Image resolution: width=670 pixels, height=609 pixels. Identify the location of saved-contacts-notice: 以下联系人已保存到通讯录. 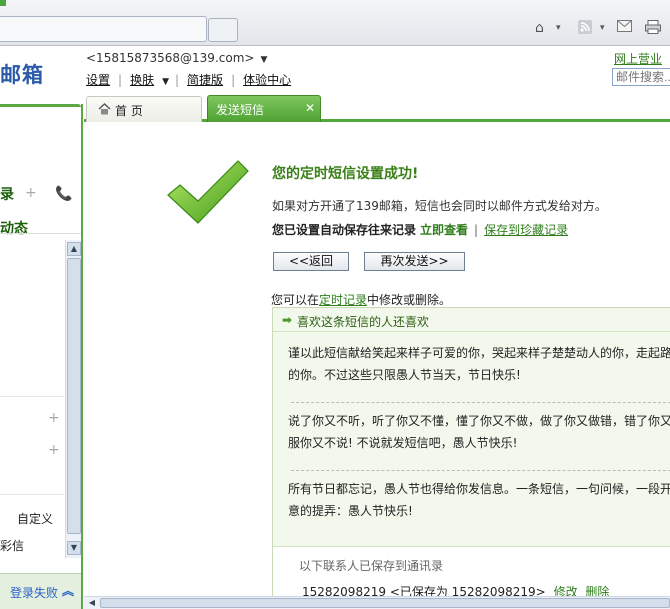
(371, 566).